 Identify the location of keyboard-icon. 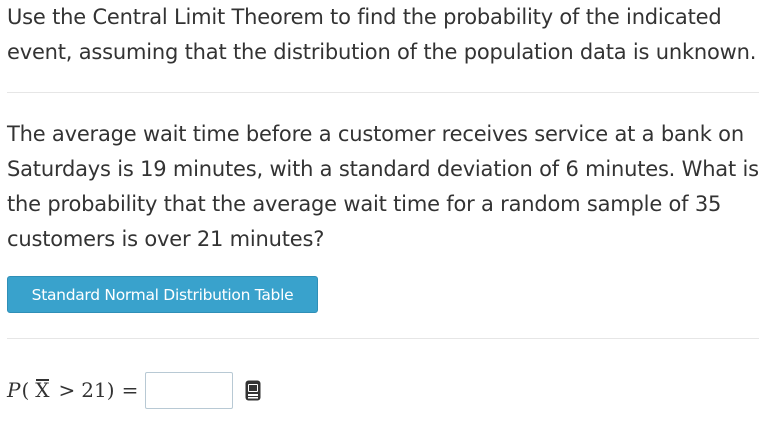
(253, 390).